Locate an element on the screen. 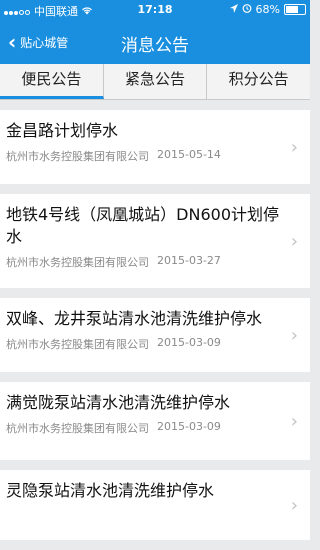 The height and width of the screenshot is (550, 320). notice-title: 地铁4号线（凤凰城站）DN600计划停水 is located at coordinates (143, 225).